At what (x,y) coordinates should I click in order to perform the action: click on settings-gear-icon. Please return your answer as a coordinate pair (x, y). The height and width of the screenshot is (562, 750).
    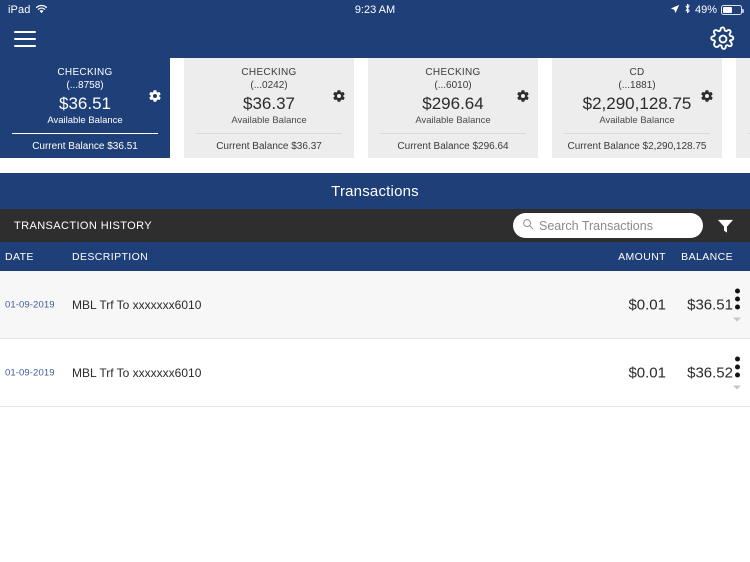
    Looking at the image, I should click on (723, 39).